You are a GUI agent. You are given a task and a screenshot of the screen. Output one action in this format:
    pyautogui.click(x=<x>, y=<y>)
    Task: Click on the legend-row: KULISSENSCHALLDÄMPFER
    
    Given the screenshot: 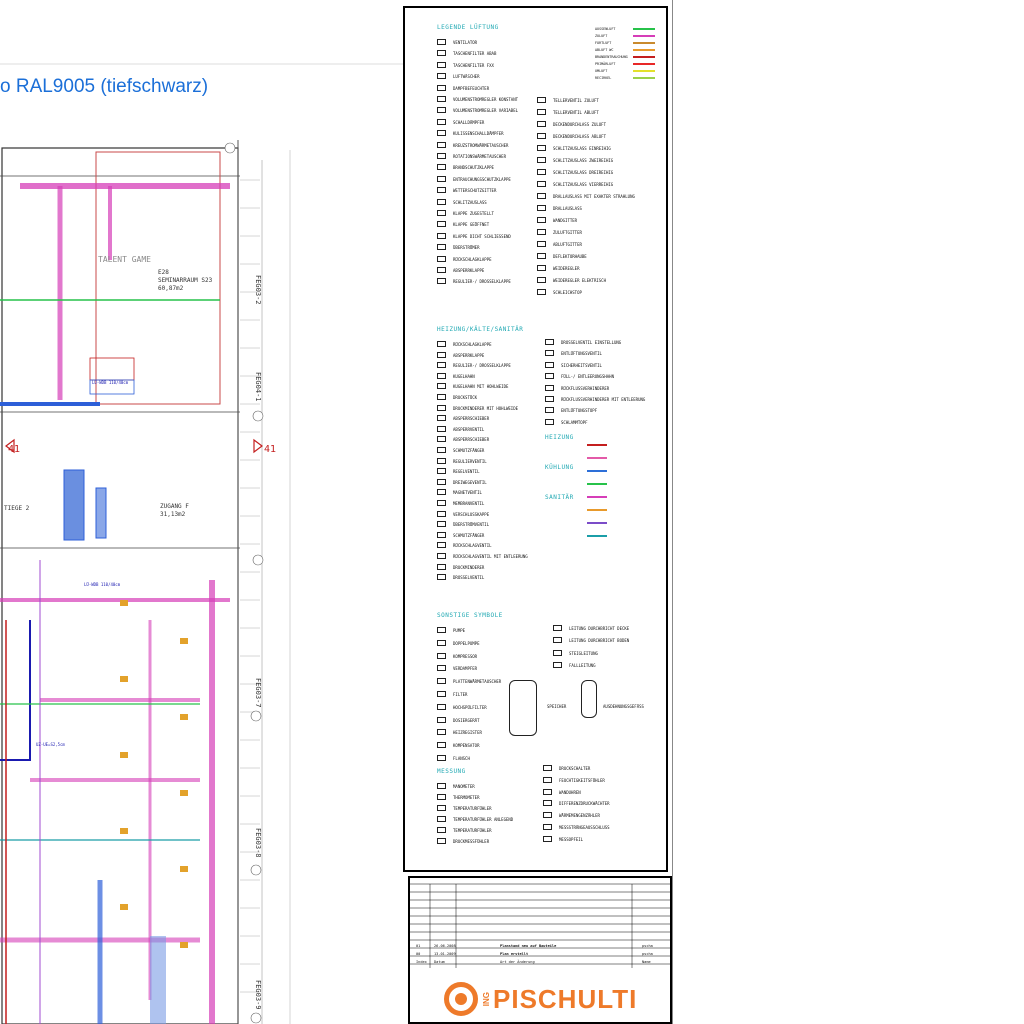 What is the action you would take?
    pyautogui.click(x=469, y=133)
    